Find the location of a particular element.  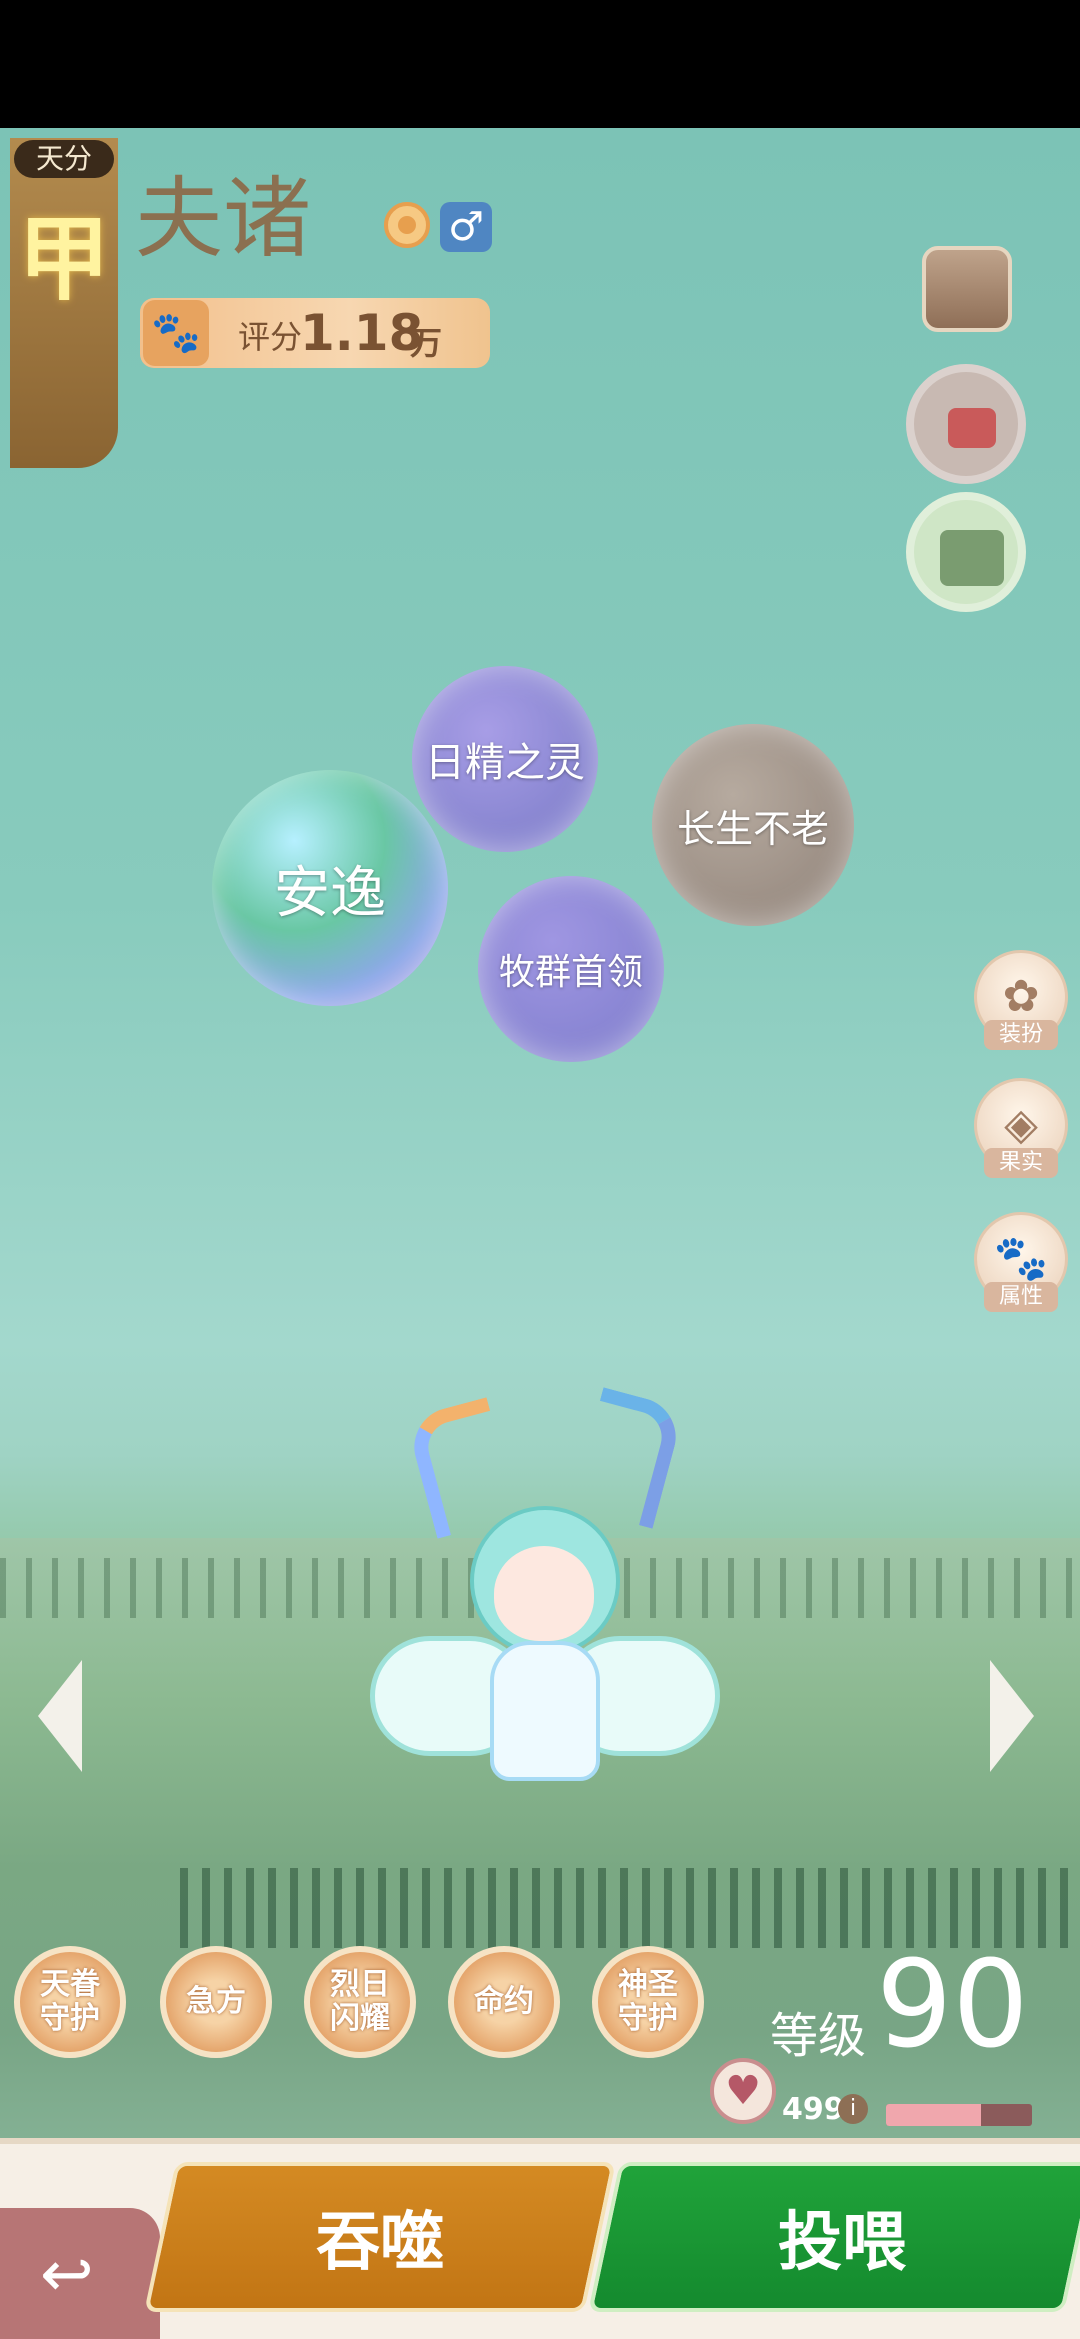

status-bar is located at coordinates (540, 64).